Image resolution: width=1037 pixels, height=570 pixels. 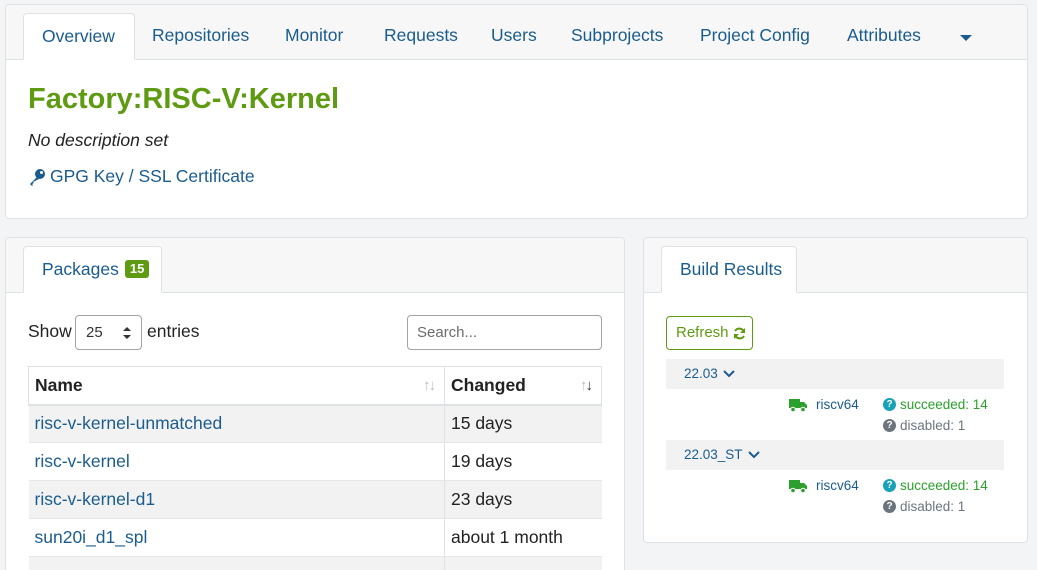 What do you see at coordinates (37, 177) in the screenshot?
I see `key-icon` at bounding box center [37, 177].